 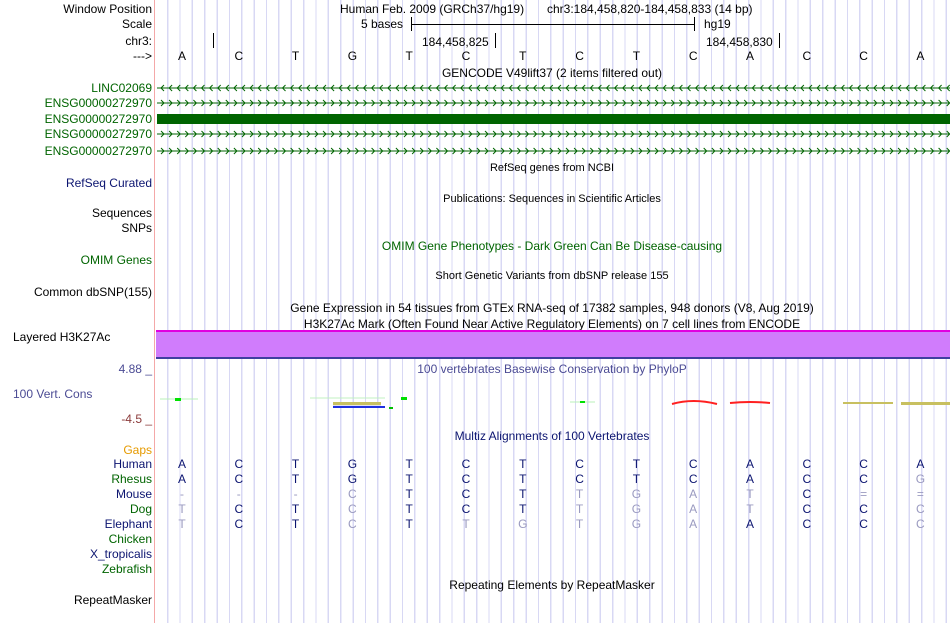 What do you see at coordinates (717, 24) in the screenshot?
I see `db-label: hg19` at bounding box center [717, 24].